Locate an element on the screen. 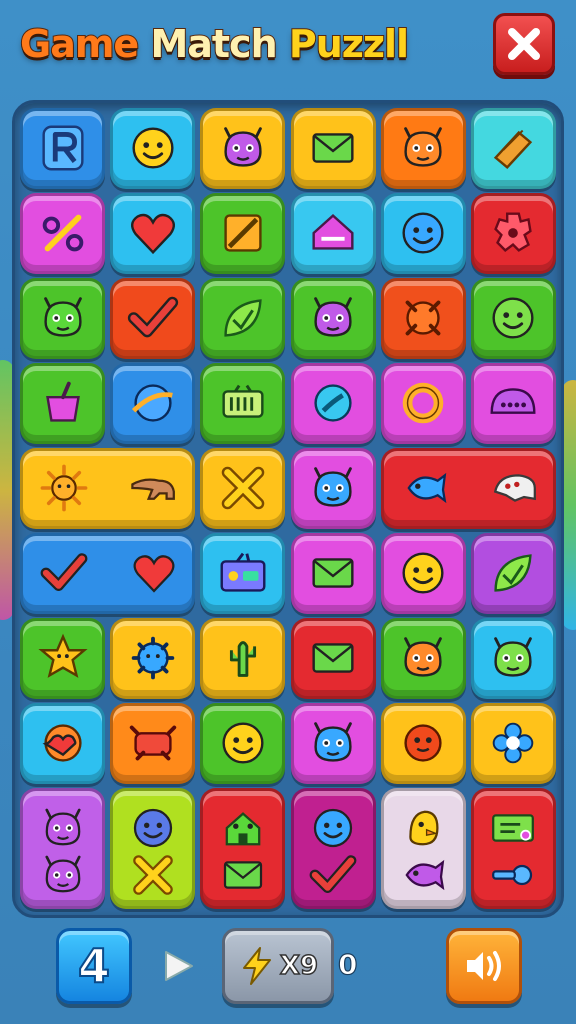  tile-orange-ball-icon is located at coordinates (423, 318).